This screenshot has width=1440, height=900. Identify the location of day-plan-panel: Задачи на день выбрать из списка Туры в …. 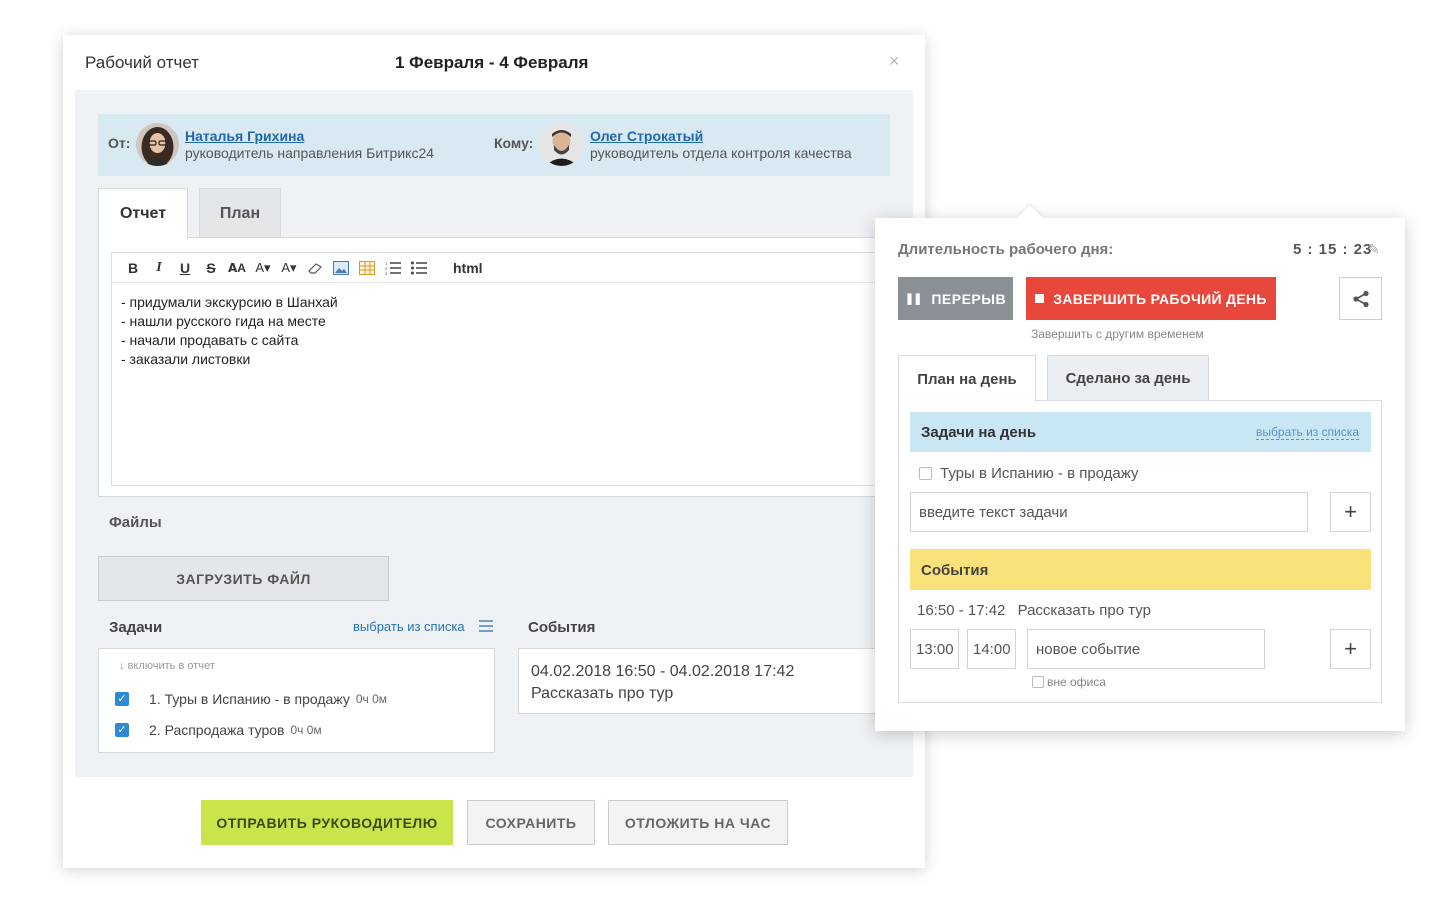
(1140, 551).